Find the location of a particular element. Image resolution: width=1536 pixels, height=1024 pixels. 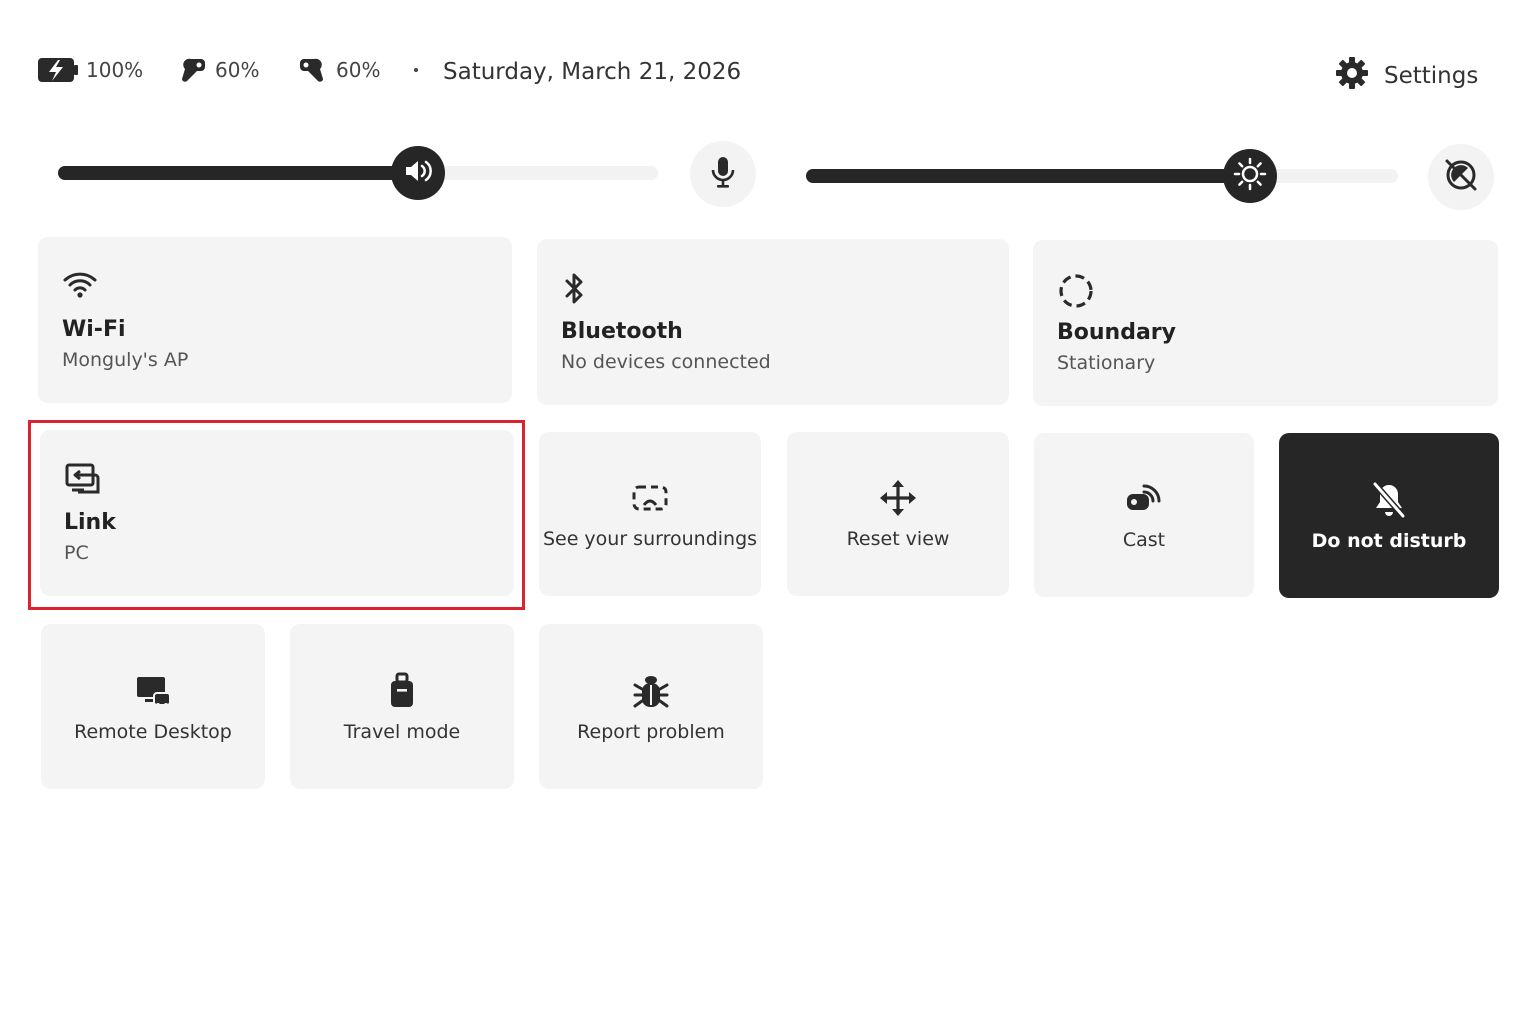

remote-desktop-tile: Remote Desktop is located at coordinates (153, 706).